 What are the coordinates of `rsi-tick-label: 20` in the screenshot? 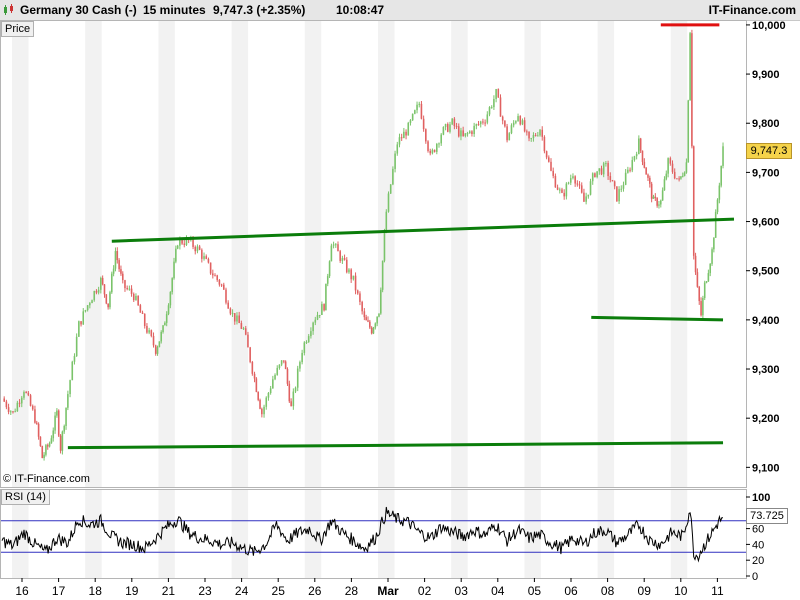 It's located at (758, 561).